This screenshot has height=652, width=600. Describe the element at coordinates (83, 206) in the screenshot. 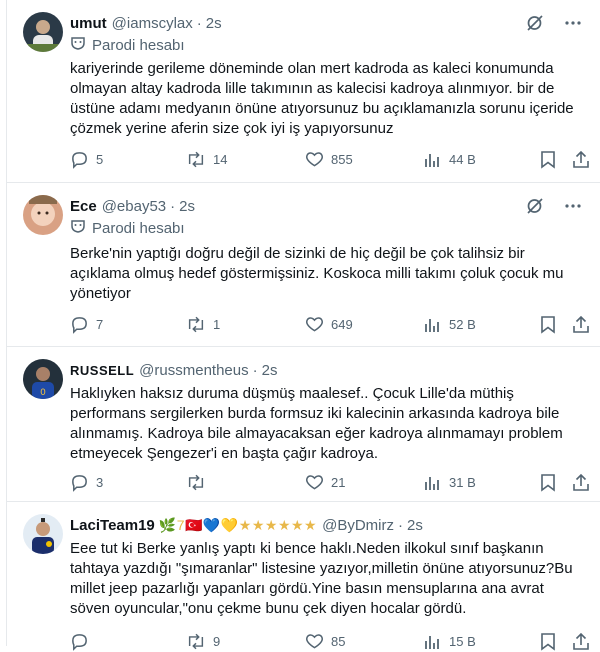

I see `display-name: Ece` at that location.